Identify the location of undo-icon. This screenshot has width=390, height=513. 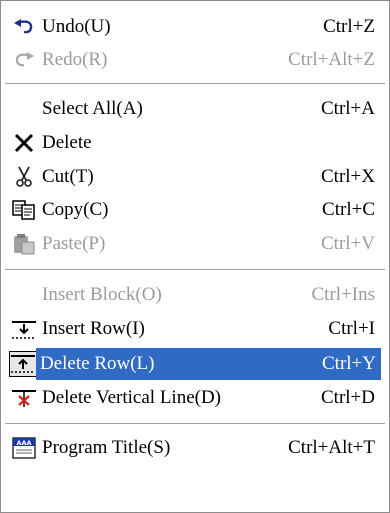
(24, 27).